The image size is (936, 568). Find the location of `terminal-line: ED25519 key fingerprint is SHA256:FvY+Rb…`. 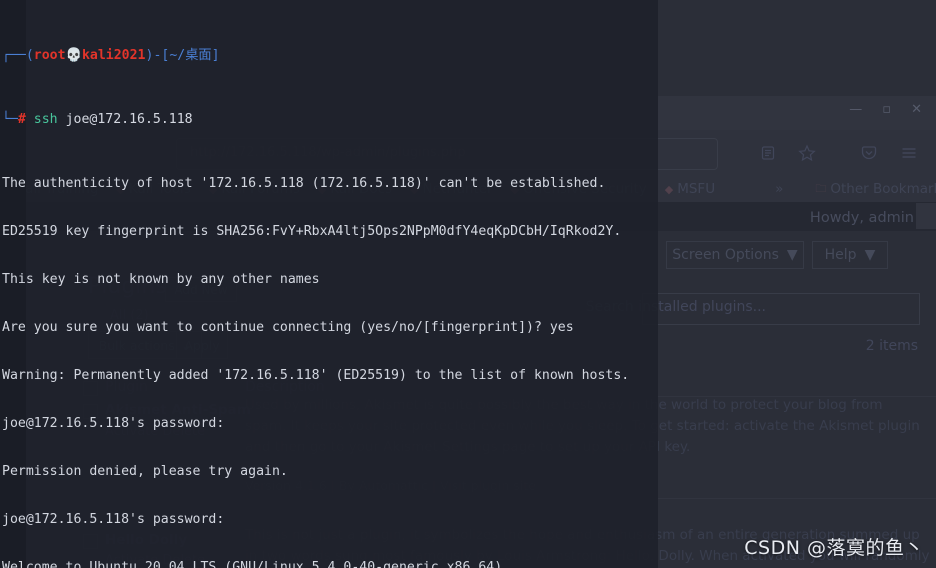

terminal-line: ED25519 key fingerprint is SHA256:FvY+Rb… is located at coordinates (312, 231).